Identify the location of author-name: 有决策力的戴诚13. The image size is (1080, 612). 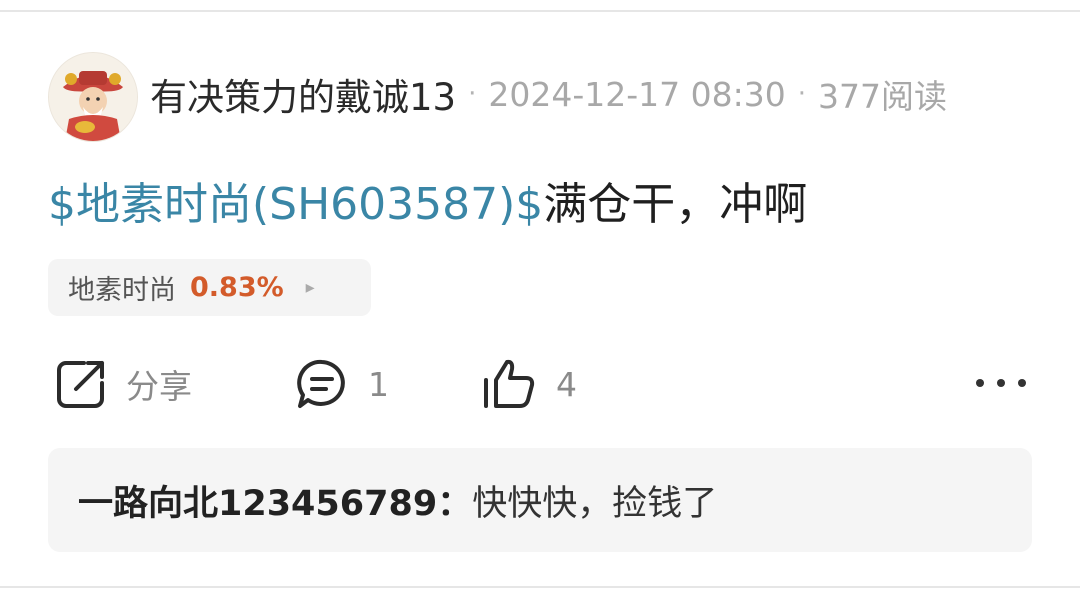
(303, 94).